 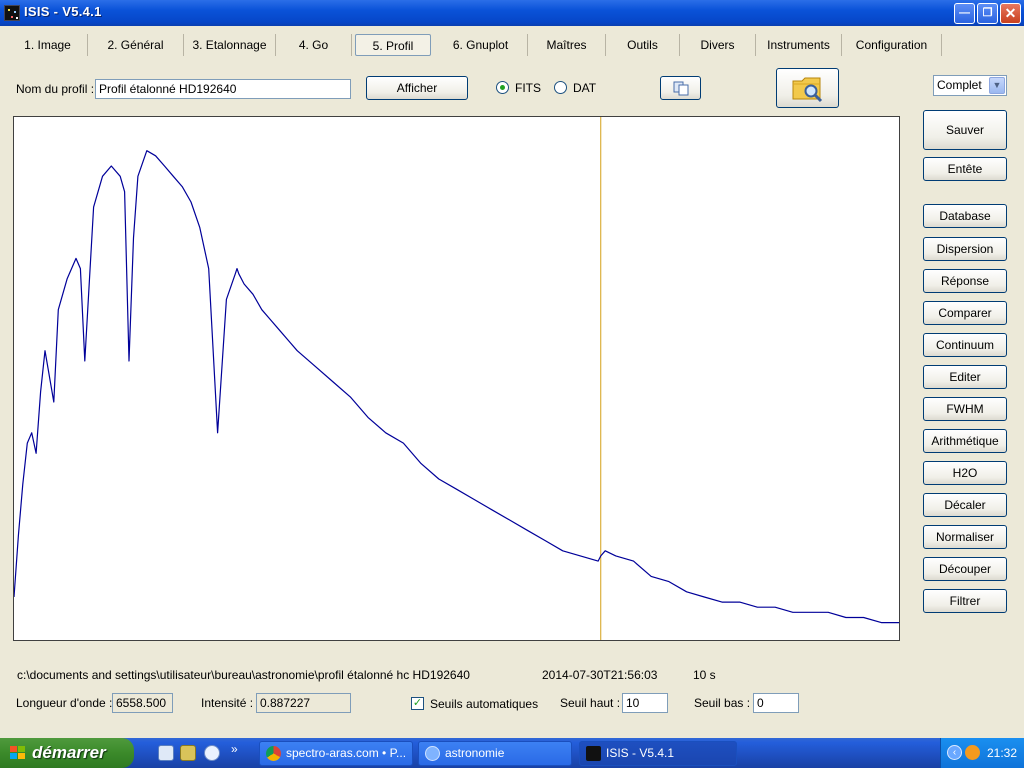 What do you see at coordinates (722, 703) in the screenshot?
I see `low-threshold-label: Seuil bas :` at bounding box center [722, 703].